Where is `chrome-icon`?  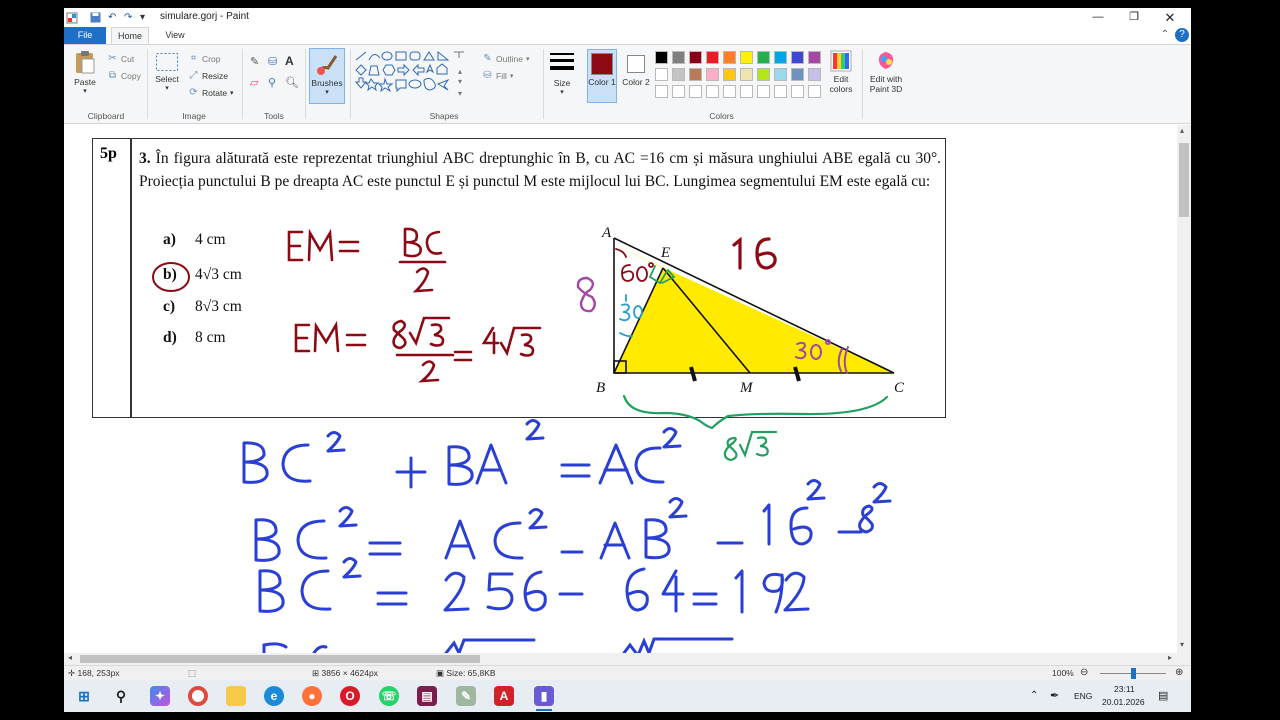
chrome-icon is located at coordinates (198, 696).